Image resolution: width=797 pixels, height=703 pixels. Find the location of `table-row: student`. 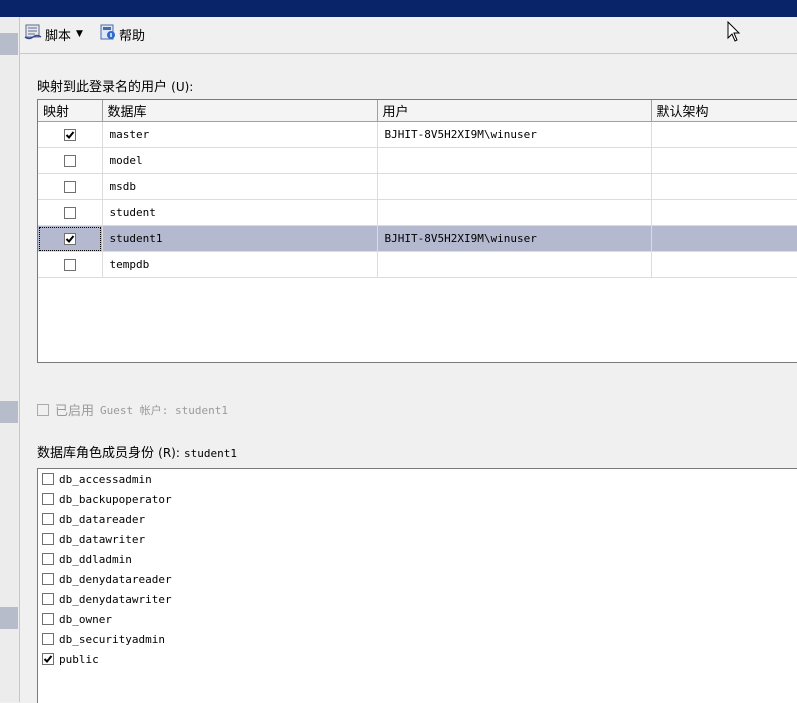

table-row: student is located at coordinates (417, 212).